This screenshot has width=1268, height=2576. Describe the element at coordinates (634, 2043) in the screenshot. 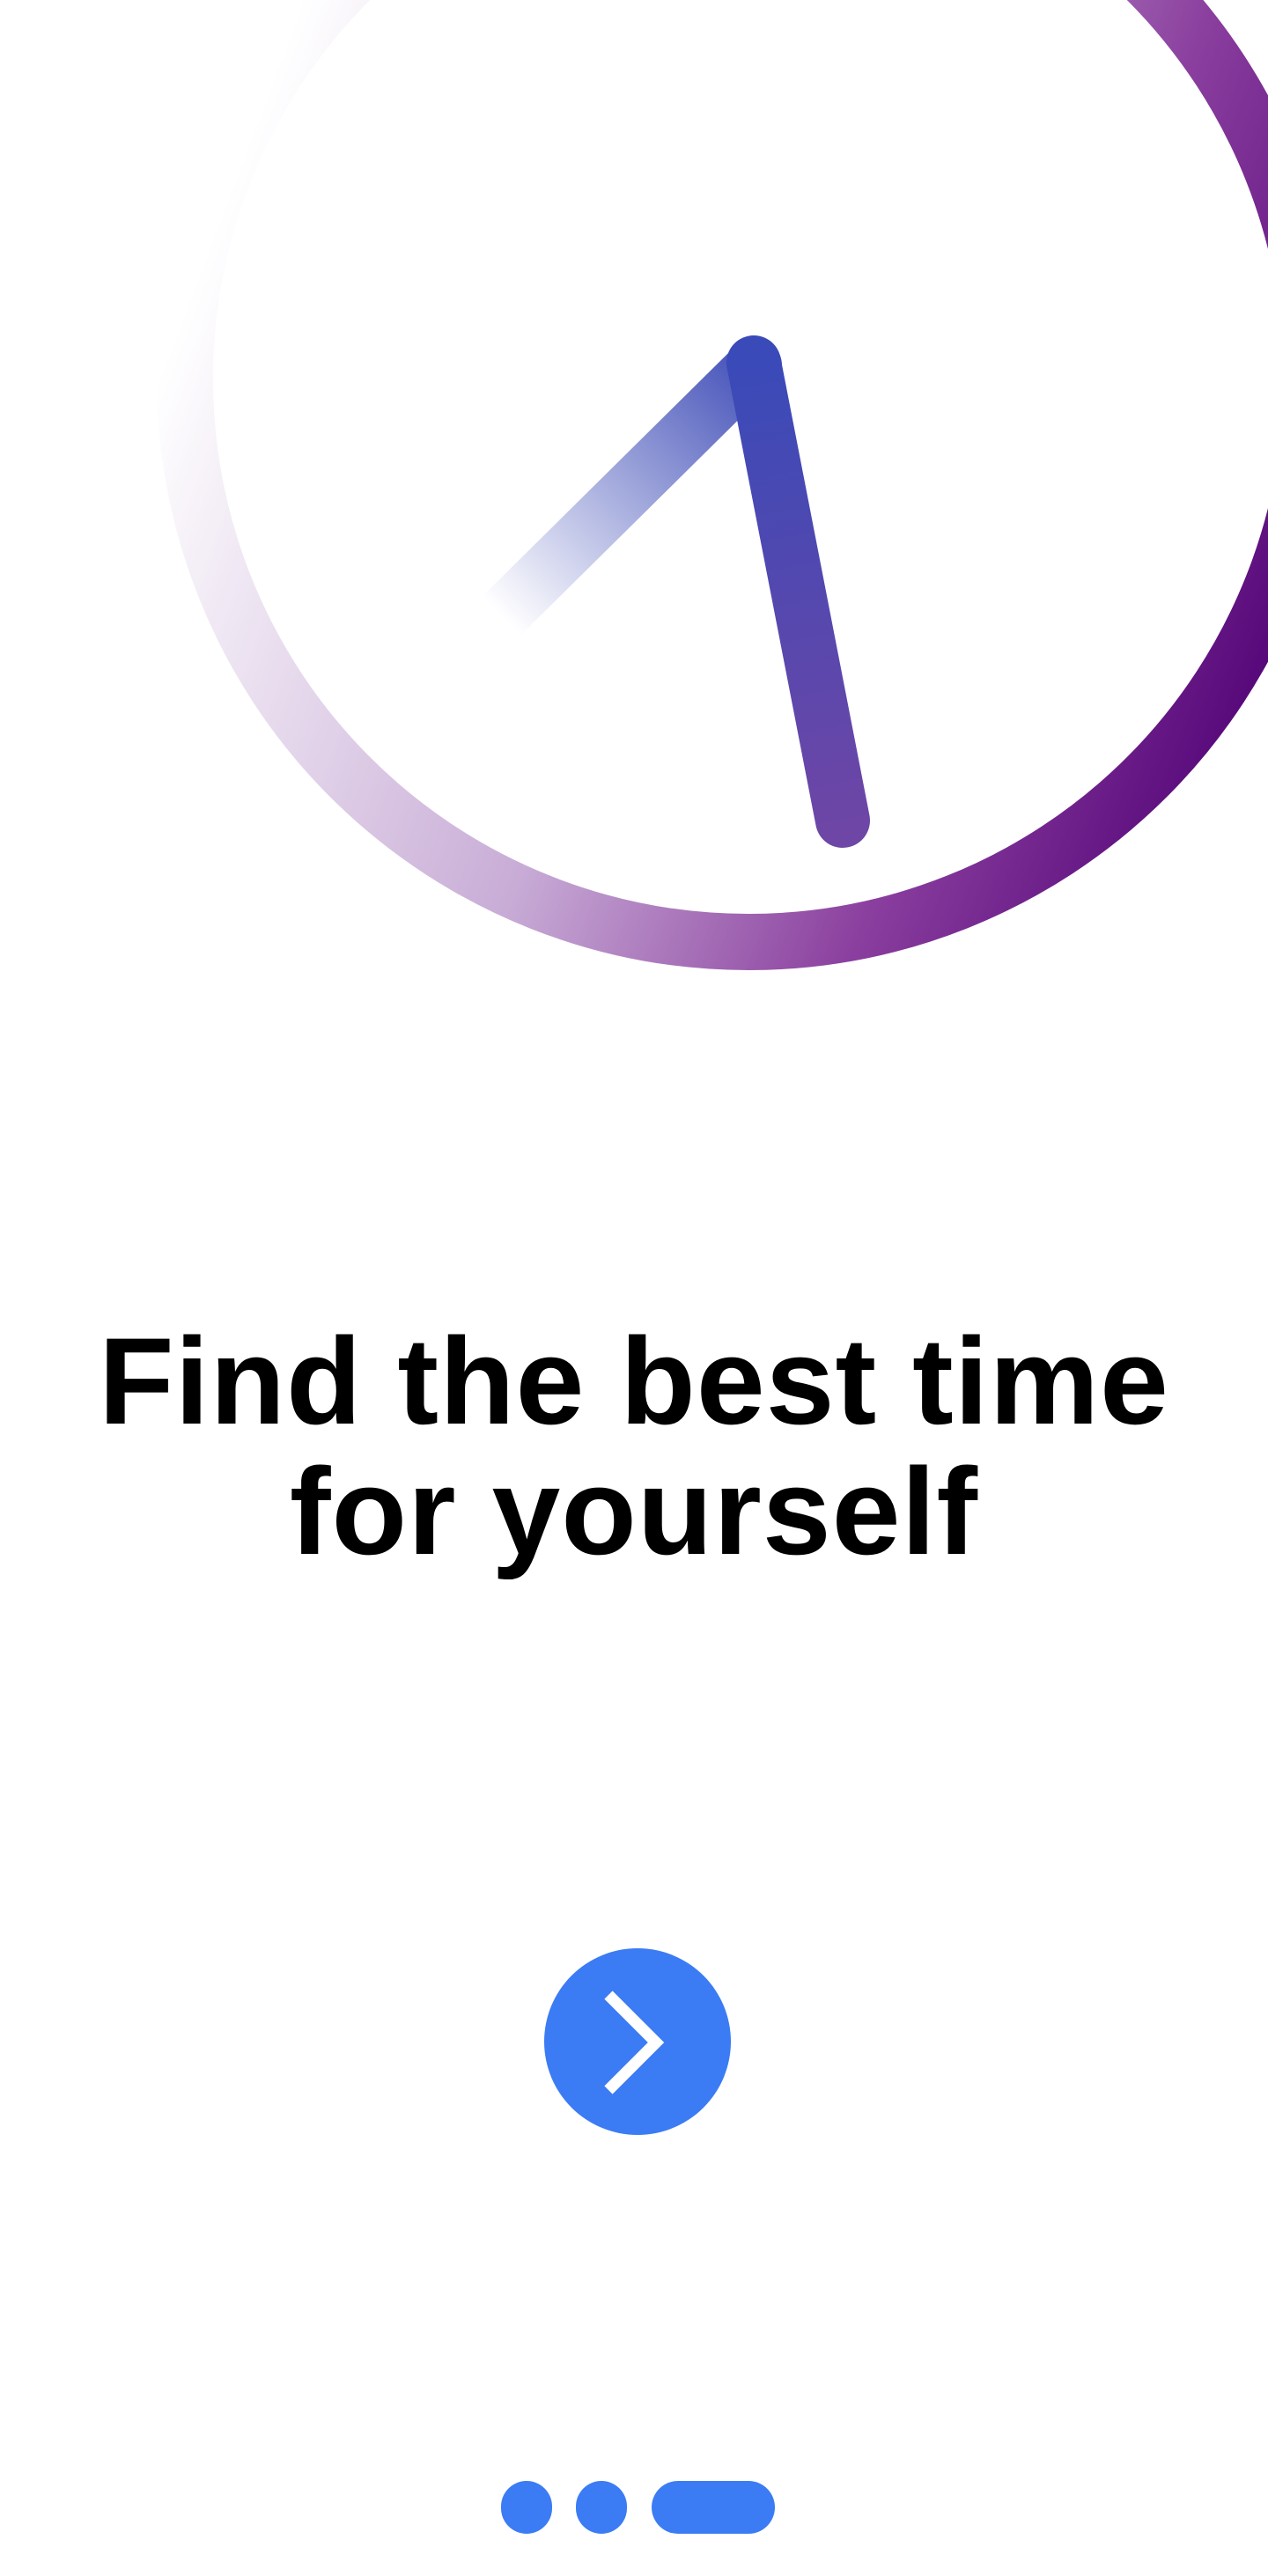

I see `chevron-right-icon` at that location.